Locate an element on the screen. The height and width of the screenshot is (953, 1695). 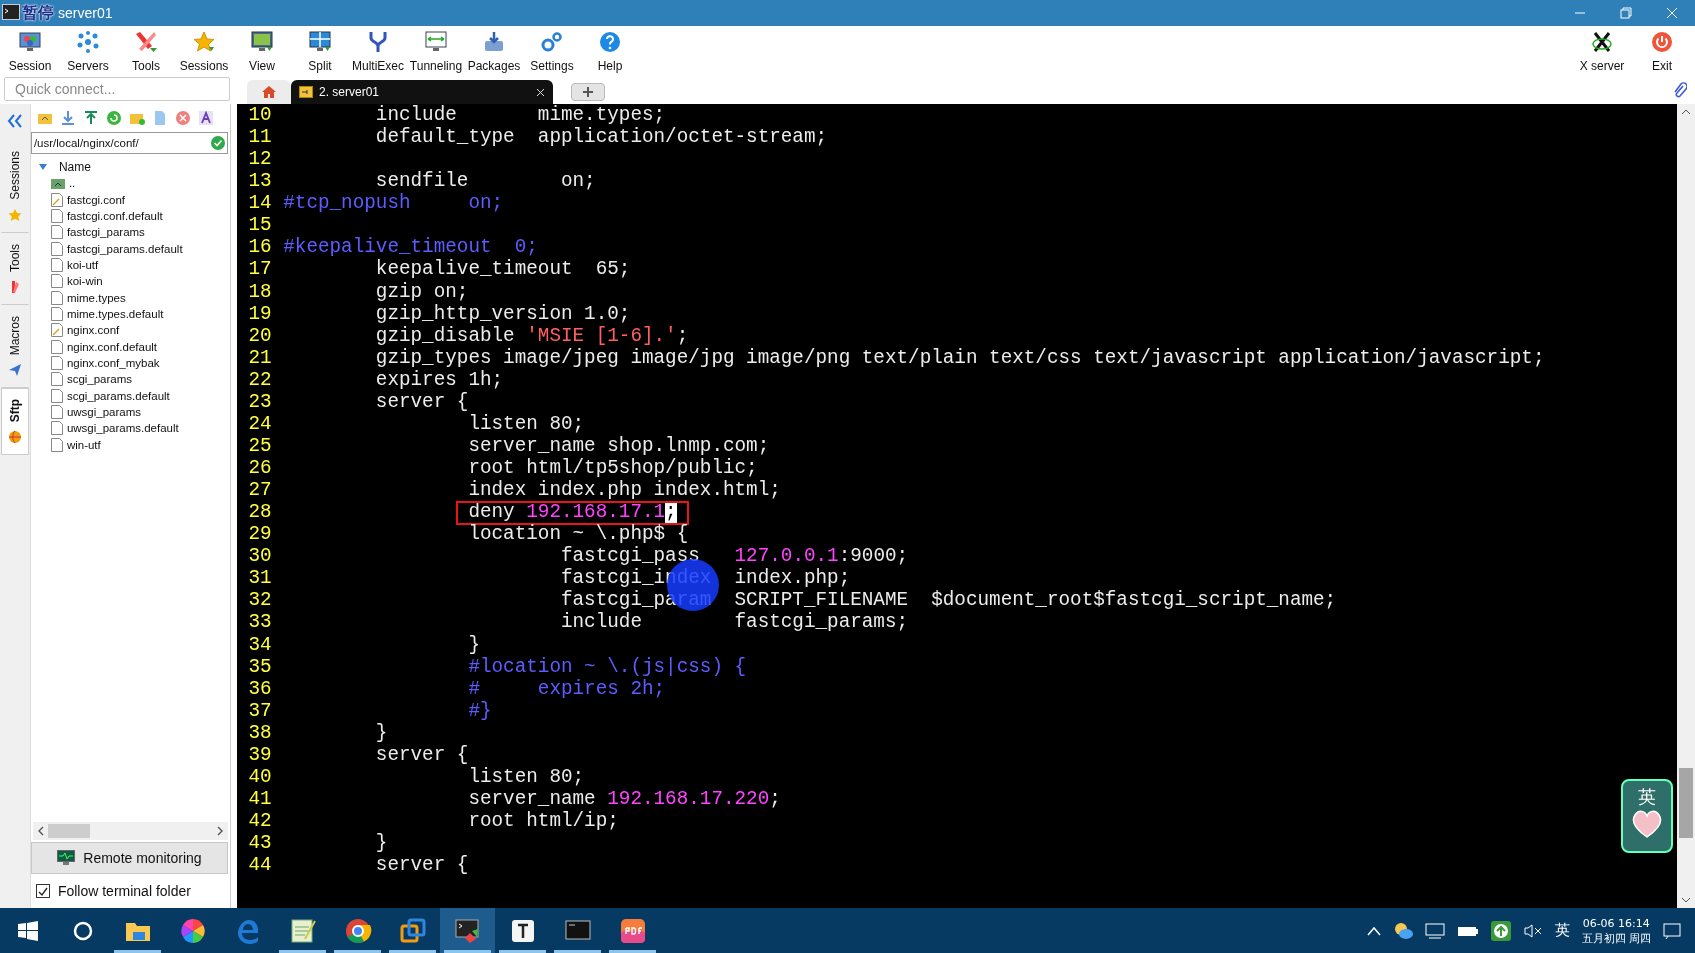
tools-icon is located at coordinates (146, 42).